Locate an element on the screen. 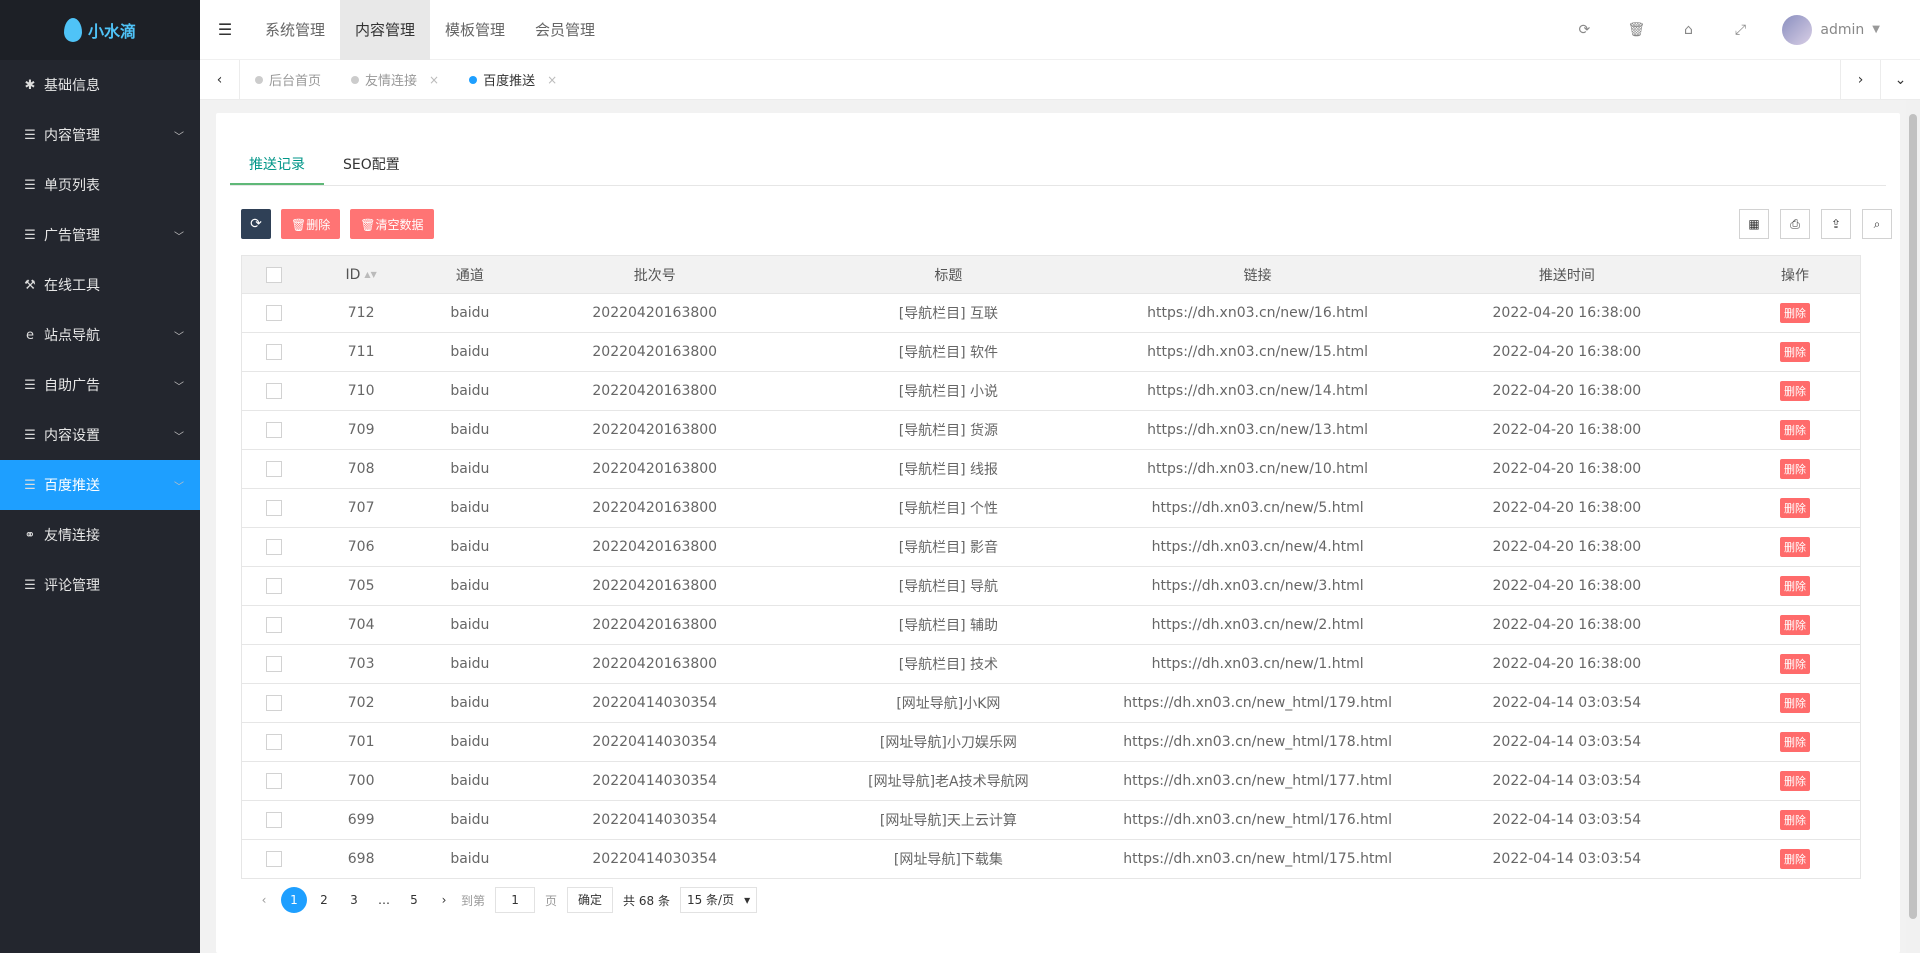 The height and width of the screenshot is (953, 1920). sidebar-item: ☰ 评论管理 is located at coordinates (100, 585).